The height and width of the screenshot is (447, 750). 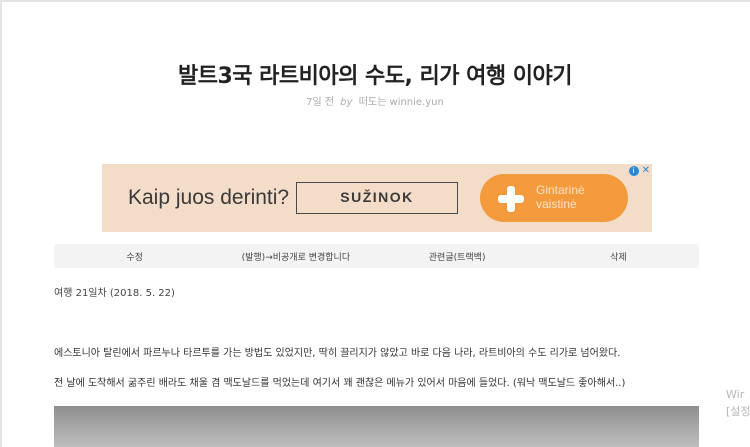 I want to click on ad-choices: i ✕, so click(x=639, y=170).